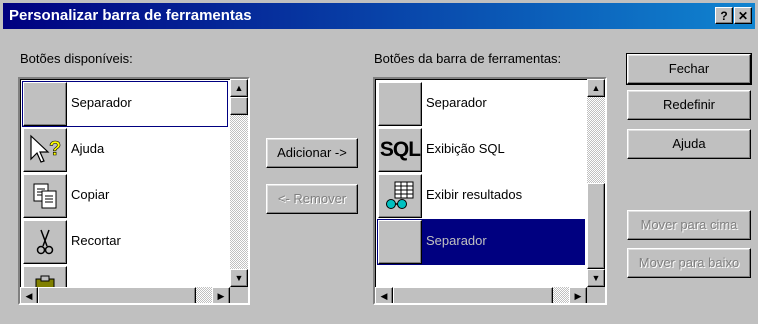  I want to click on reset-button-label: Redefinir, so click(689, 104).